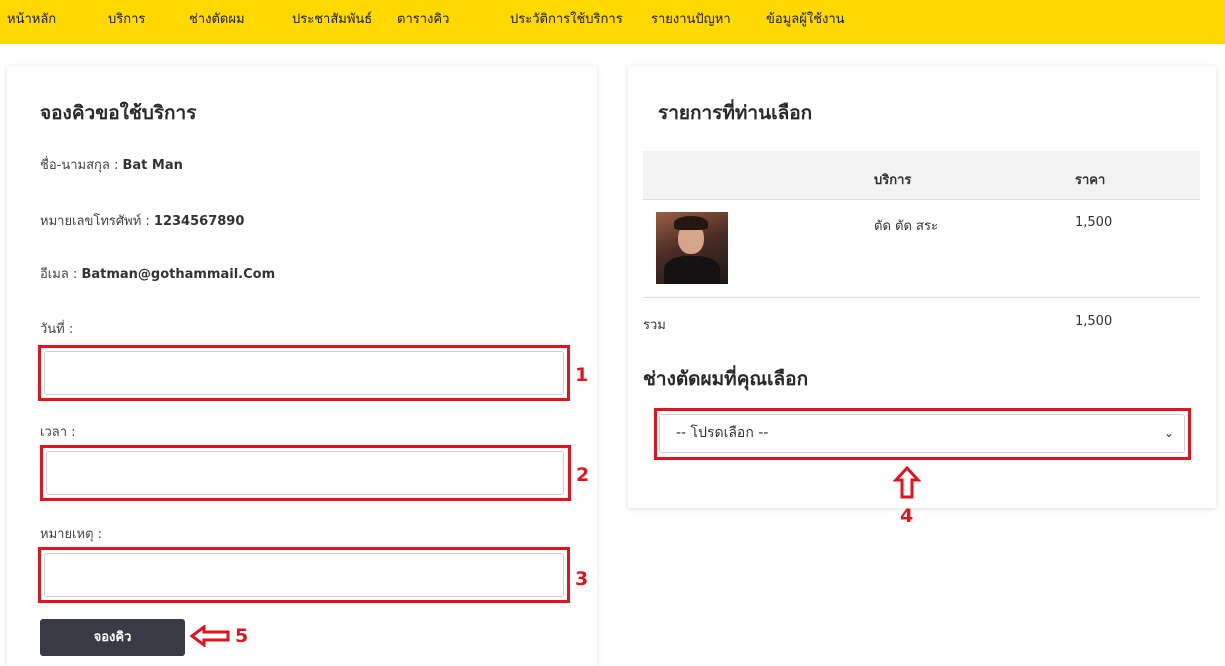 The height and width of the screenshot is (666, 1225). Describe the element at coordinates (217, 18) in the screenshot. I see `nav-item-barbers: ช่างตัดผม` at that location.